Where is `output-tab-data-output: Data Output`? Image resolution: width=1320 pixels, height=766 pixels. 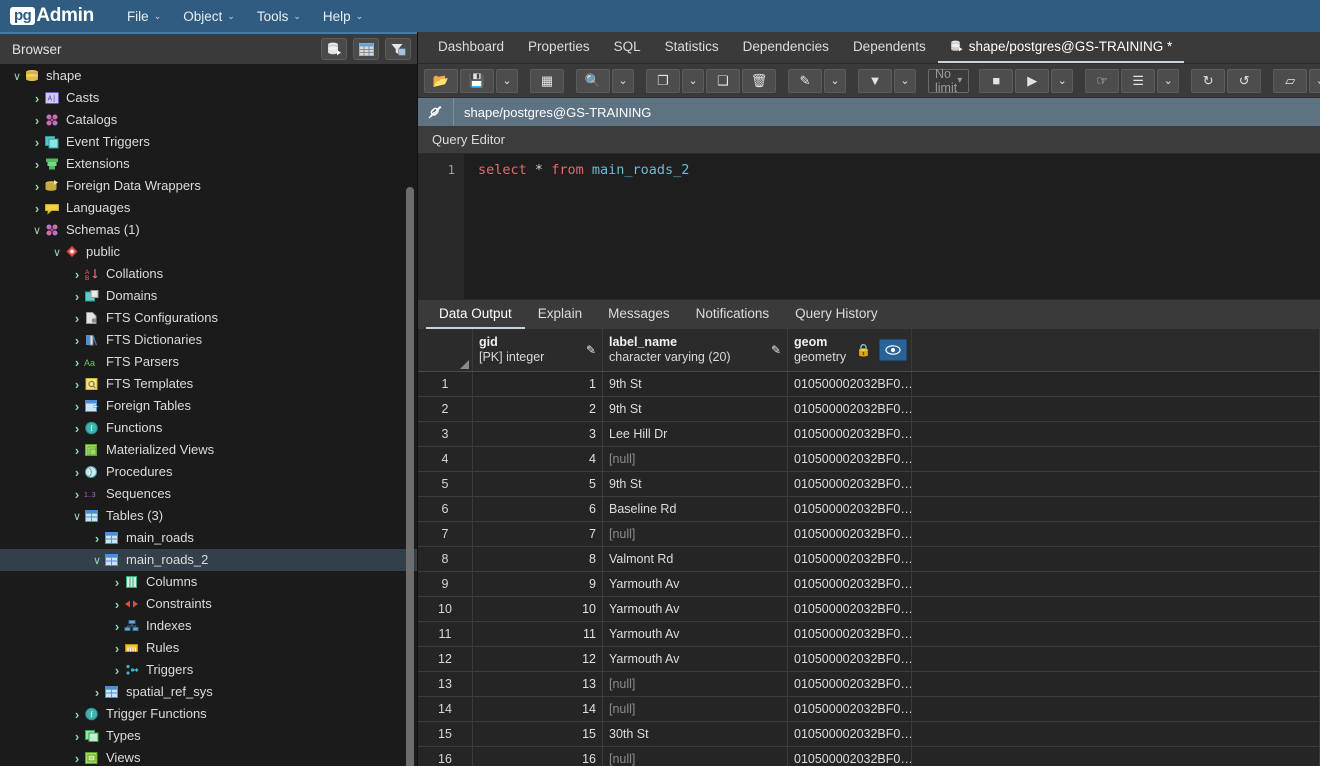 output-tab-data-output: Data Output is located at coordinates (475, 314).